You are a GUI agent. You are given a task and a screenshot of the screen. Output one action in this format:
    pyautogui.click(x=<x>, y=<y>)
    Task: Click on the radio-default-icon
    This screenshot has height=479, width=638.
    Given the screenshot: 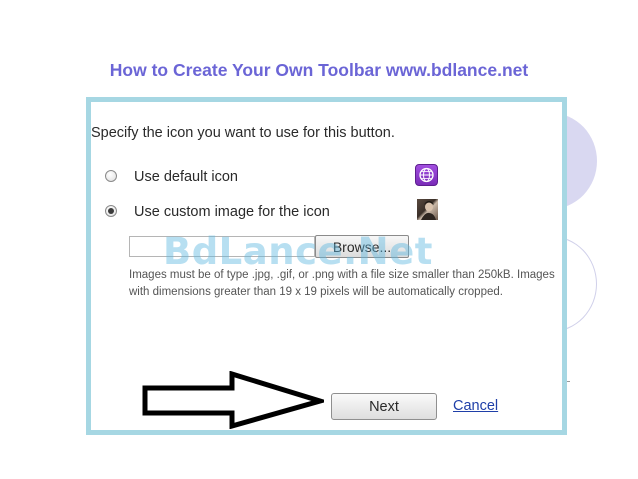 What is the action you would take?
    pyautogui.click(x=111, y=176)
    